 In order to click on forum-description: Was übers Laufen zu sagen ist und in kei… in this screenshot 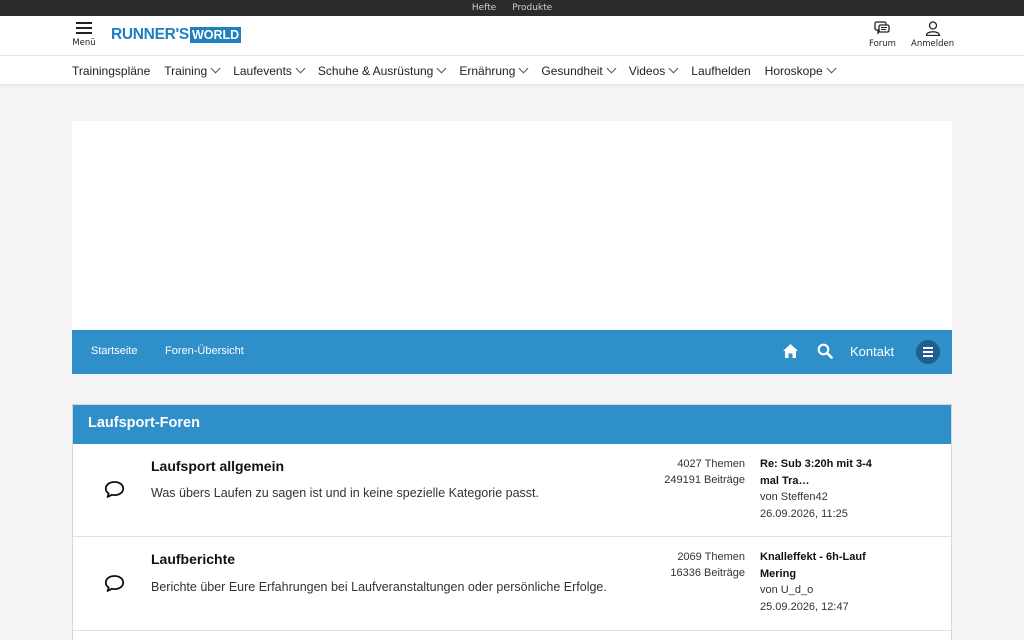, I will do `click(345, 493)`.